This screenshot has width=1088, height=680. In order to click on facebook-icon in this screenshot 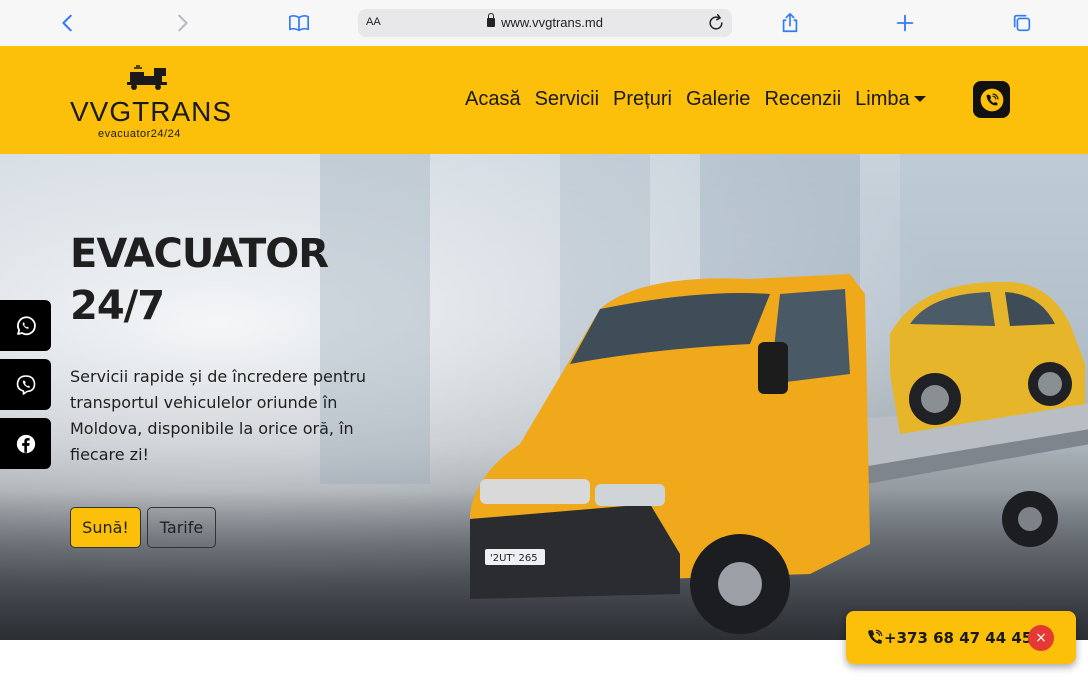, I will do `click(25, 443)`.